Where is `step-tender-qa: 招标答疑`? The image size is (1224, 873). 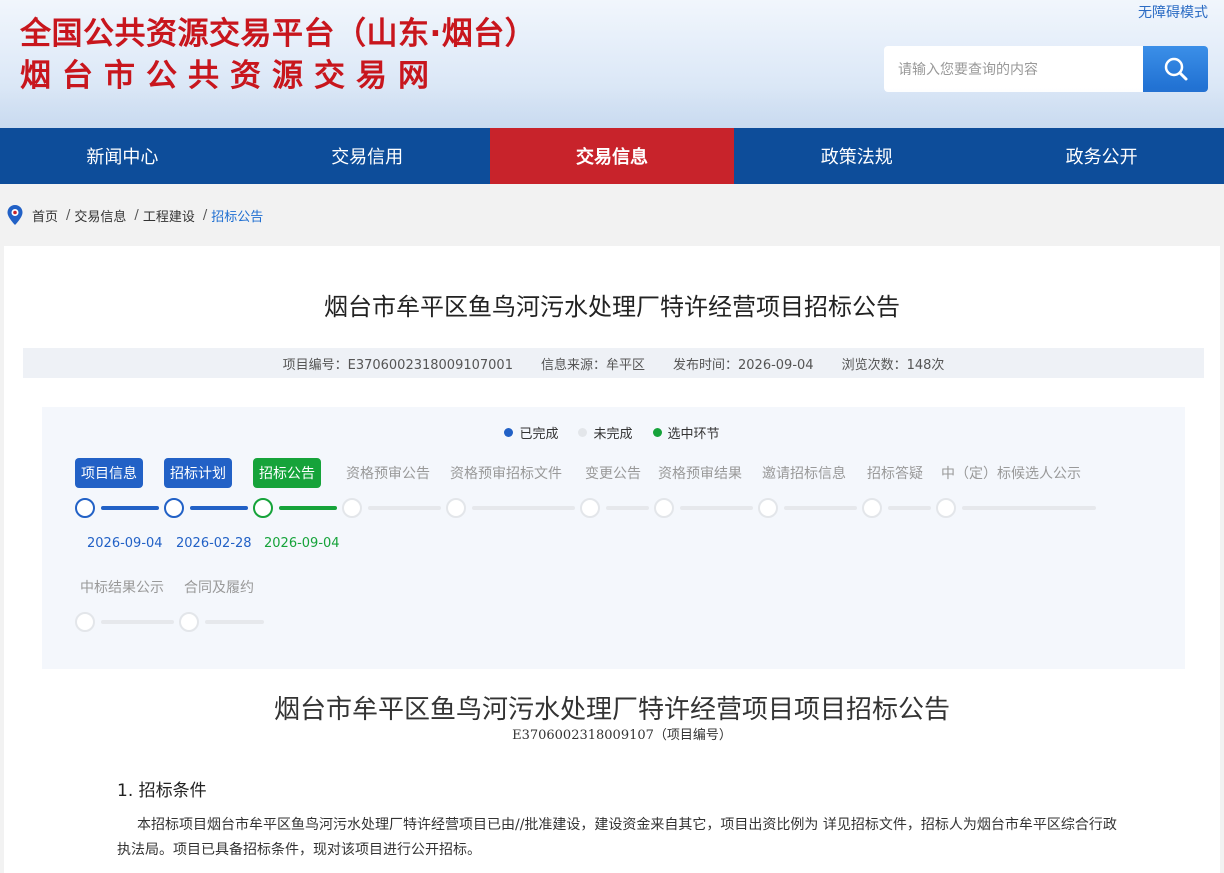 step-tender-qa: 招标答疑 is located at coordinates (895, 473).